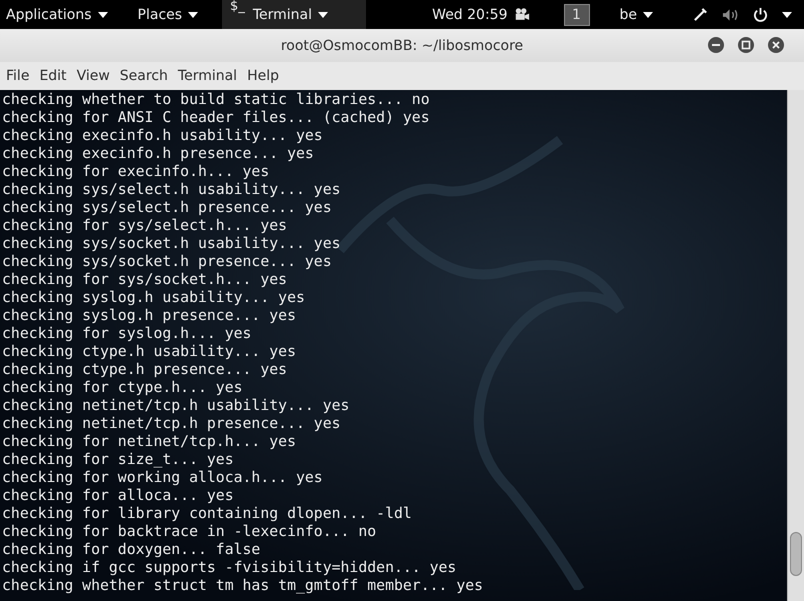  What do you see at coordinates (145, 280) in the screenshot?
I see `terminal-line: checking for sys/socket.h... yes` at bounding box center [145, 280].